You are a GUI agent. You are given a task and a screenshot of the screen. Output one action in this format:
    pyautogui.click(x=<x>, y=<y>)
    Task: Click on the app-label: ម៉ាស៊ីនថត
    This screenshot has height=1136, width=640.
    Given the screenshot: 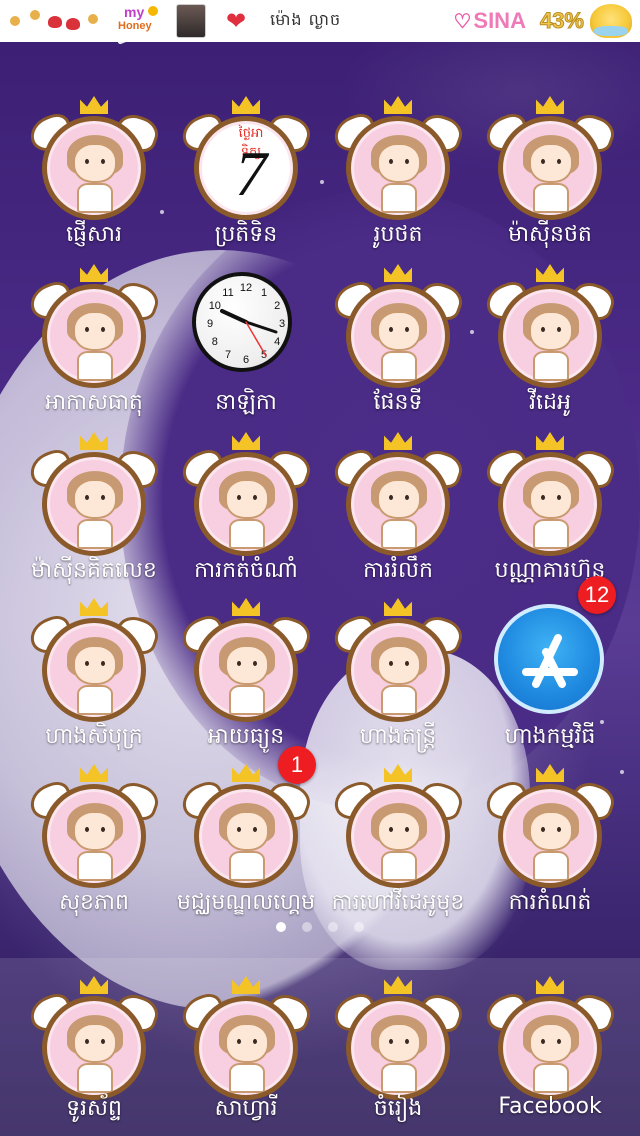 What is the action you would take?
    pyautogui.click(x=550, y=234)
    